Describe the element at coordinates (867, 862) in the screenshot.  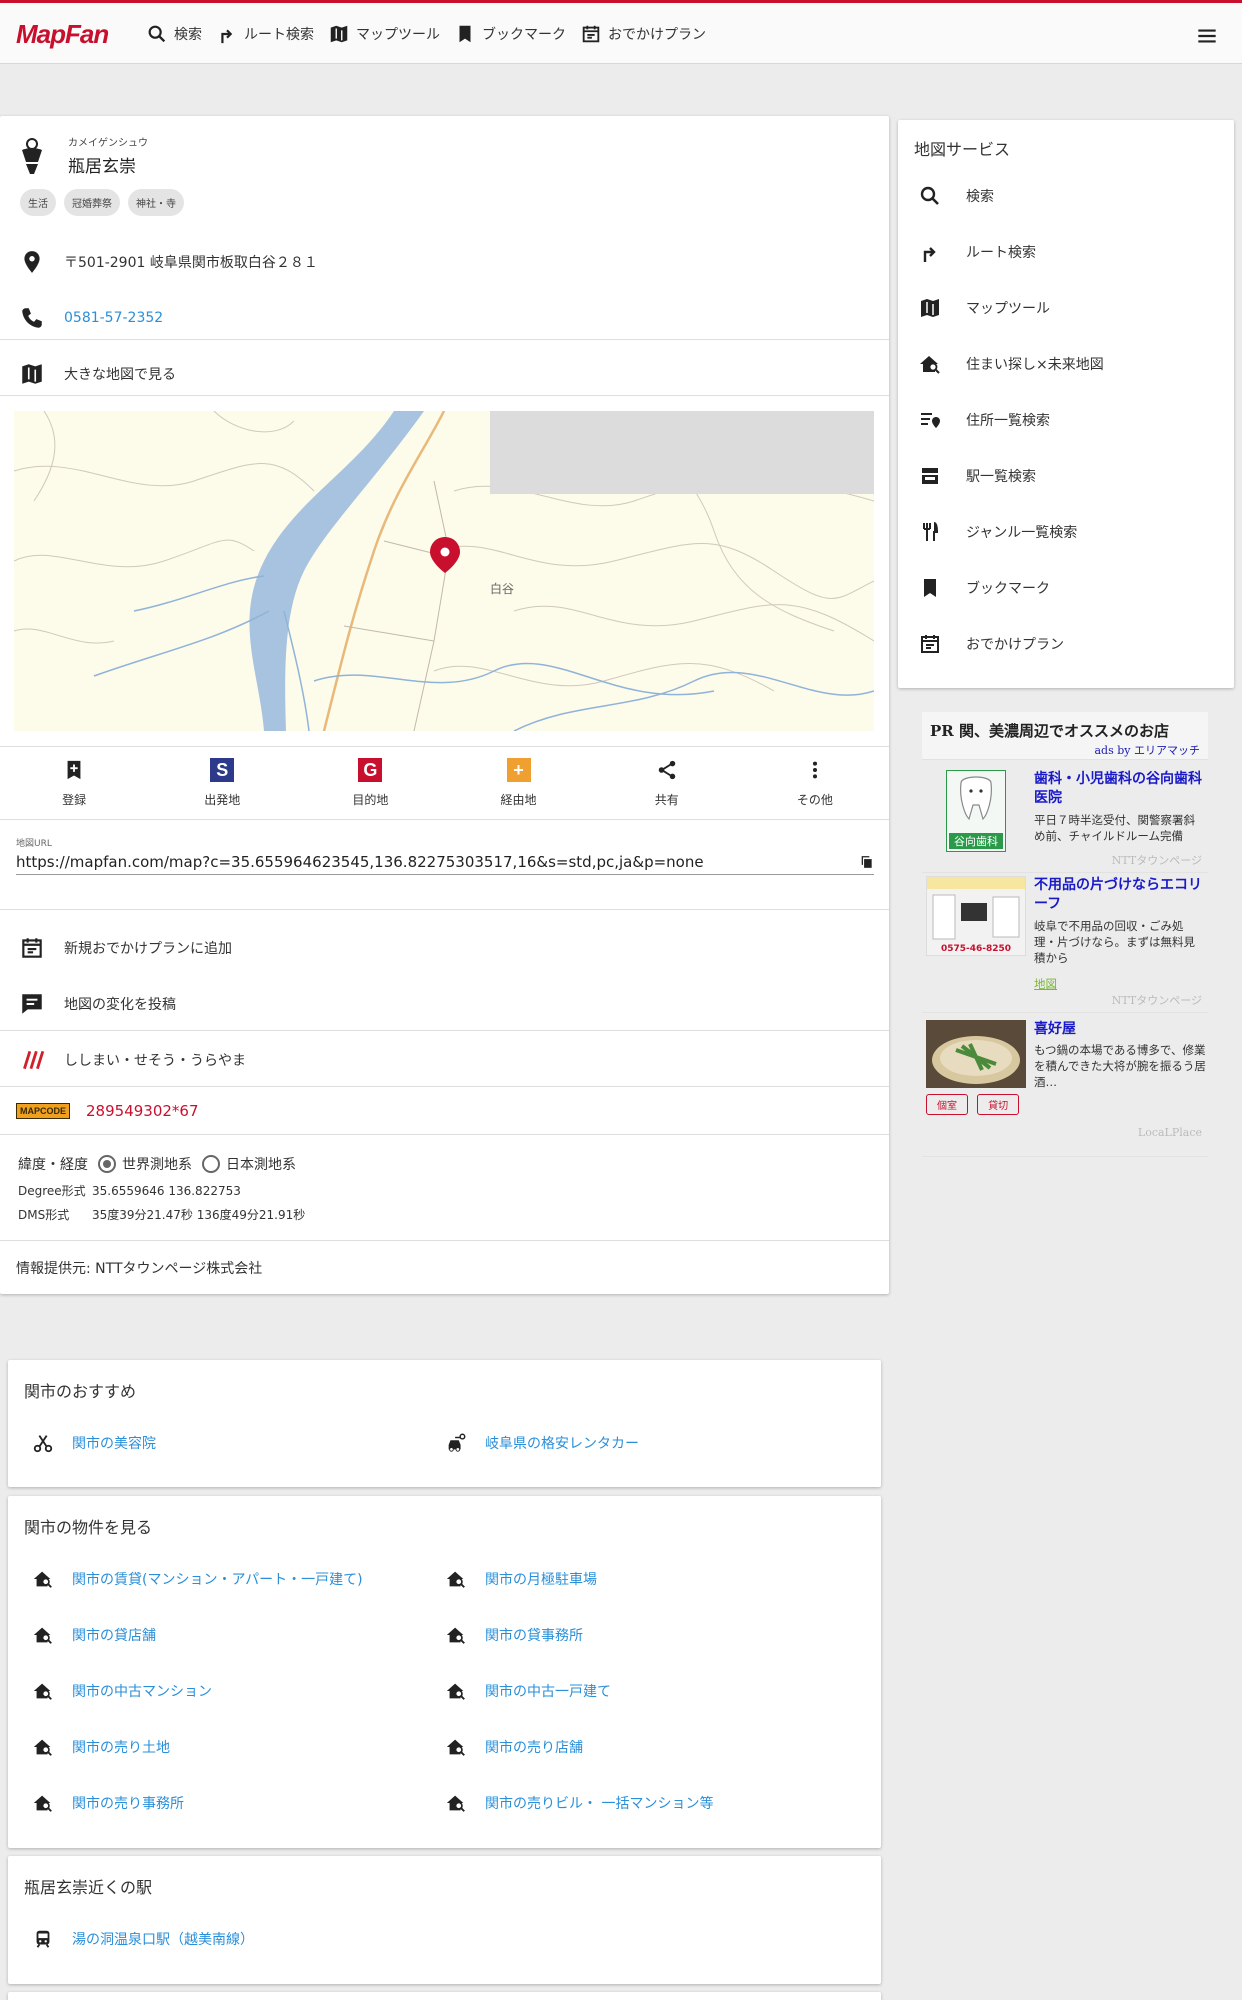
I see `copy-icon` at that location.